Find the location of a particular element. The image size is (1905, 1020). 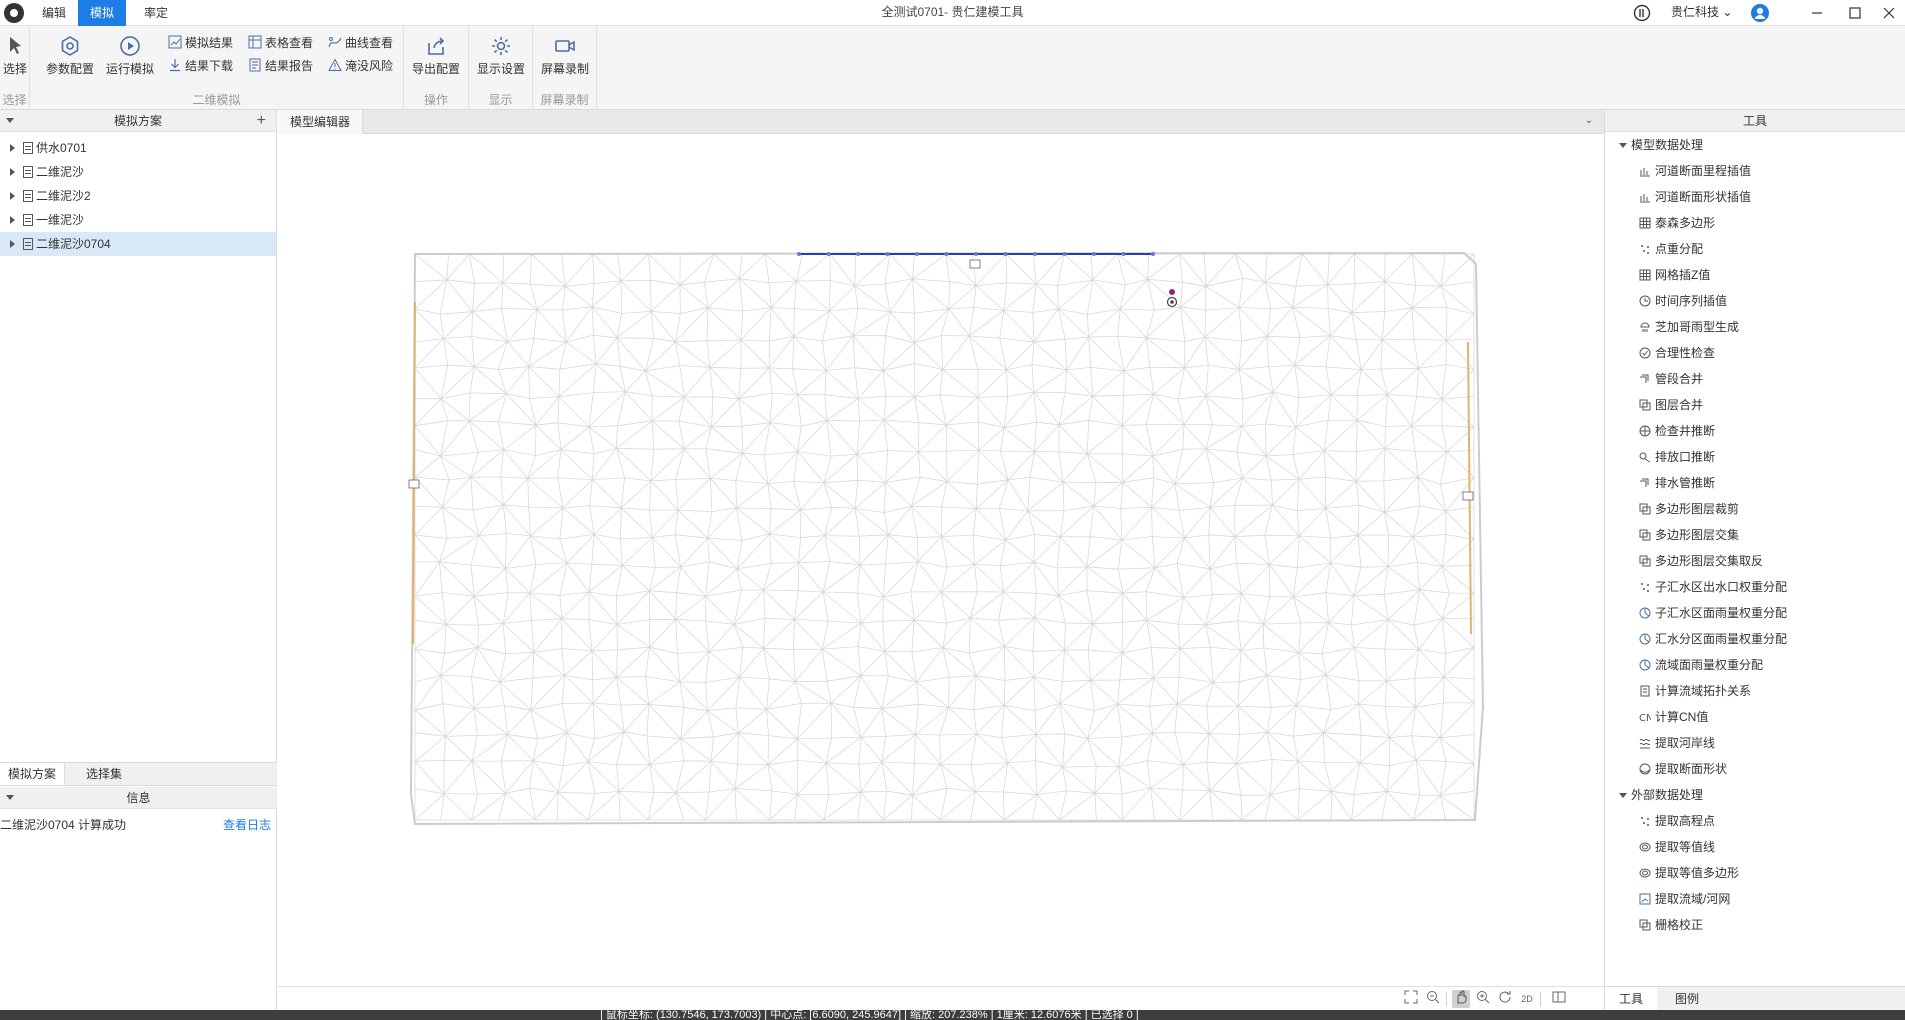

tool-item: CN 计算CN值 is located at coordinates (1673, 717).